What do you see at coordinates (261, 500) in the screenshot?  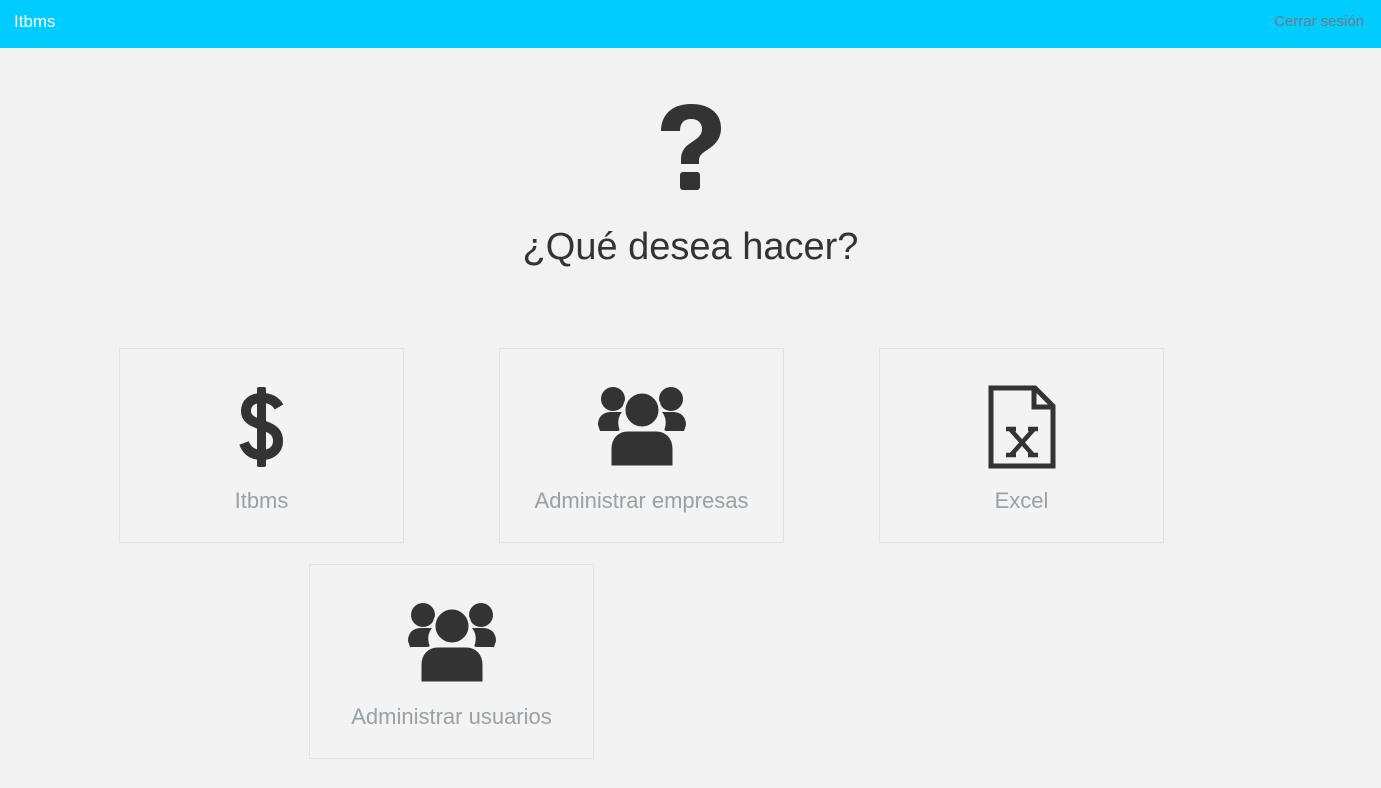 I see `tile-label: Itbms` at bounding box center [261, 500].